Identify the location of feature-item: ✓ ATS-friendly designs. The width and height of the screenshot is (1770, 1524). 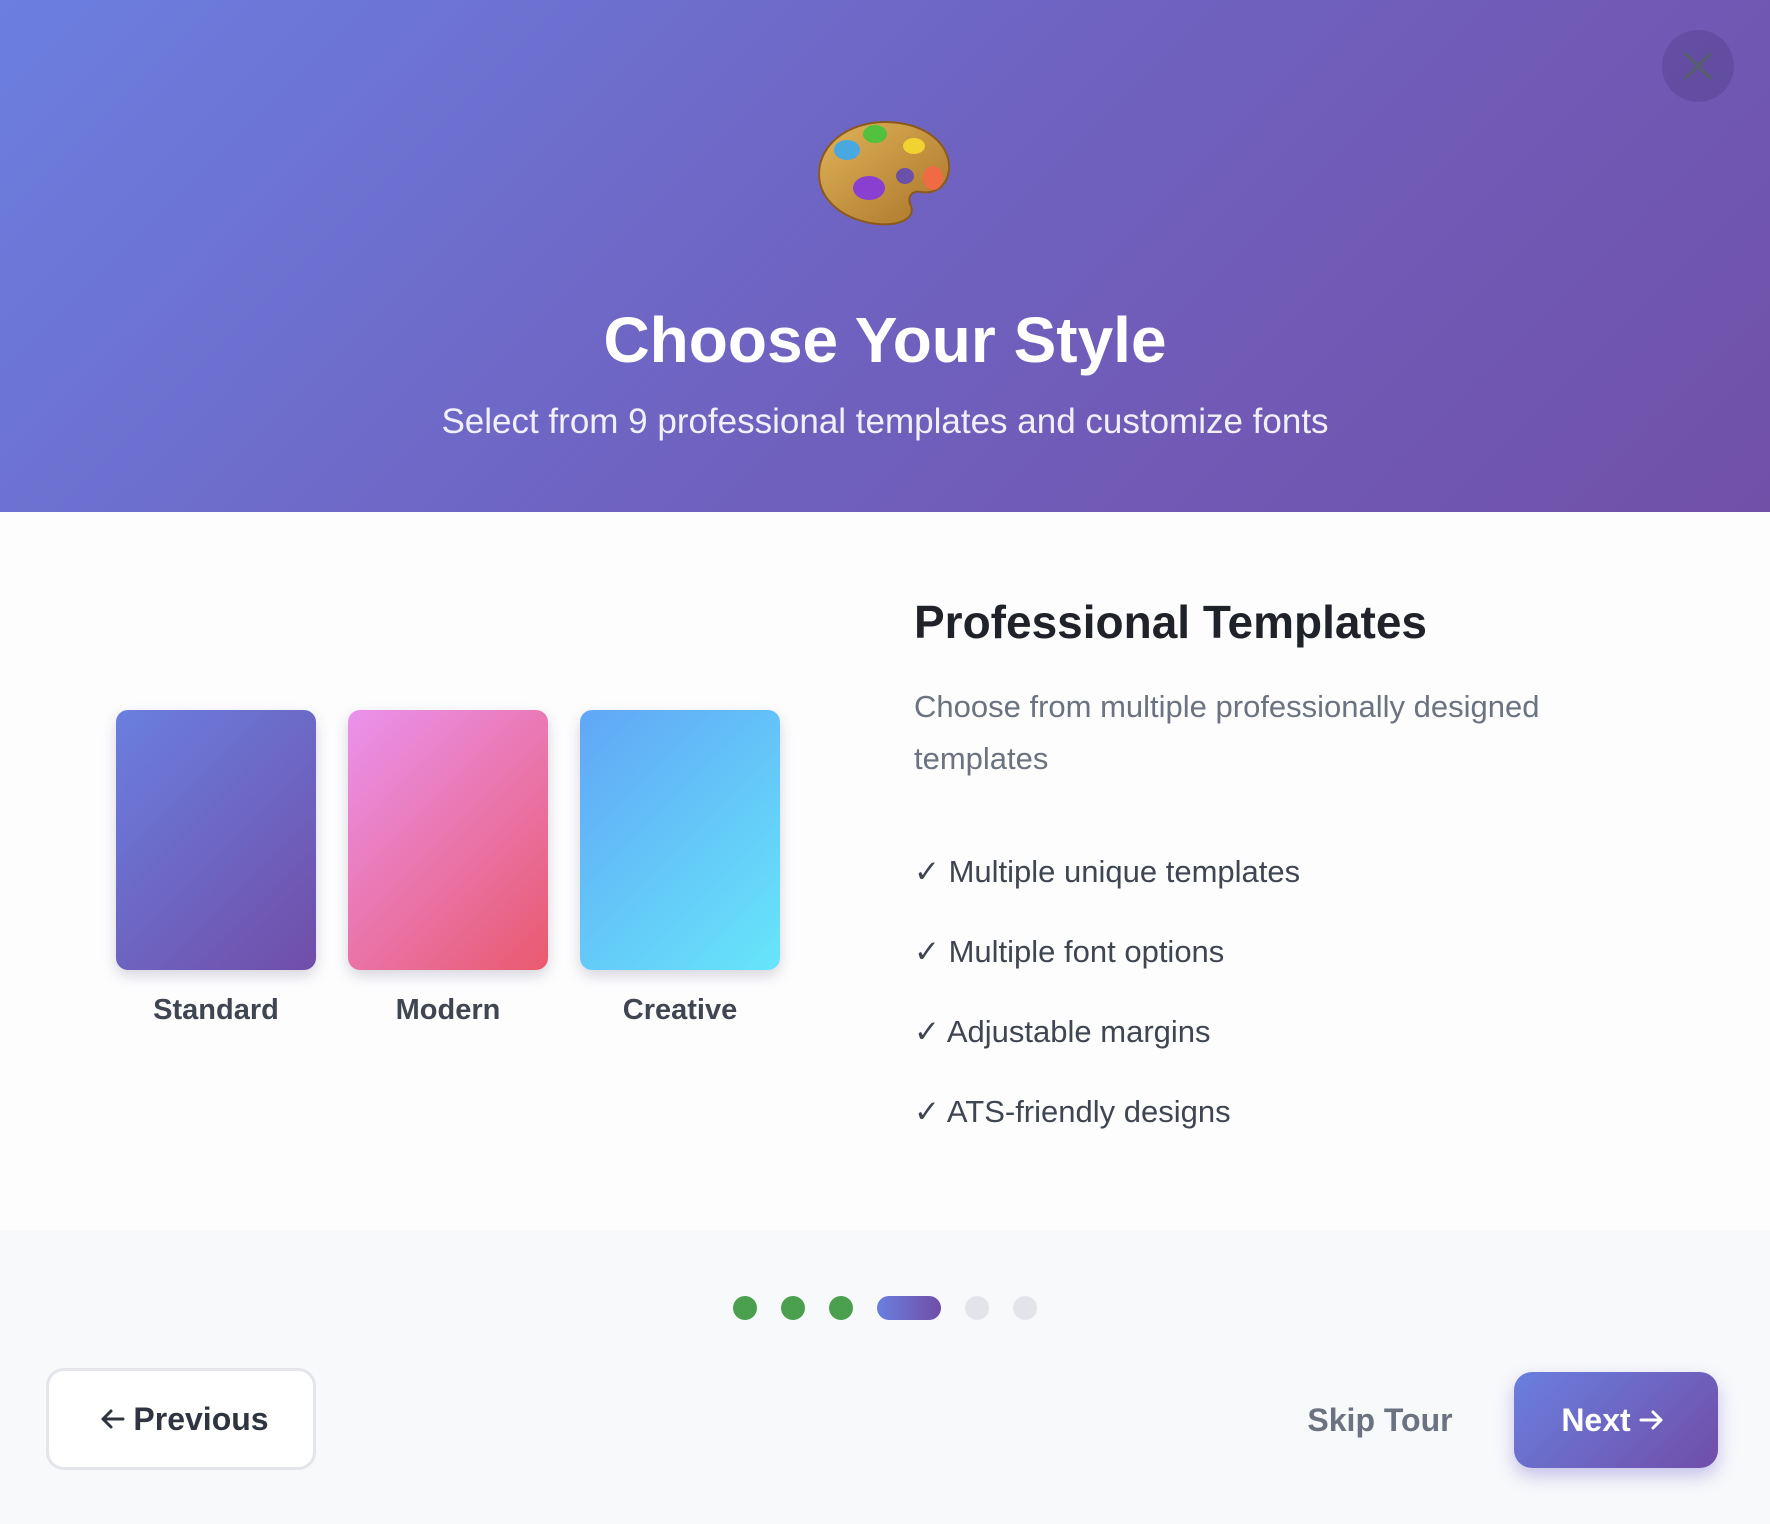
(1072, 1111).